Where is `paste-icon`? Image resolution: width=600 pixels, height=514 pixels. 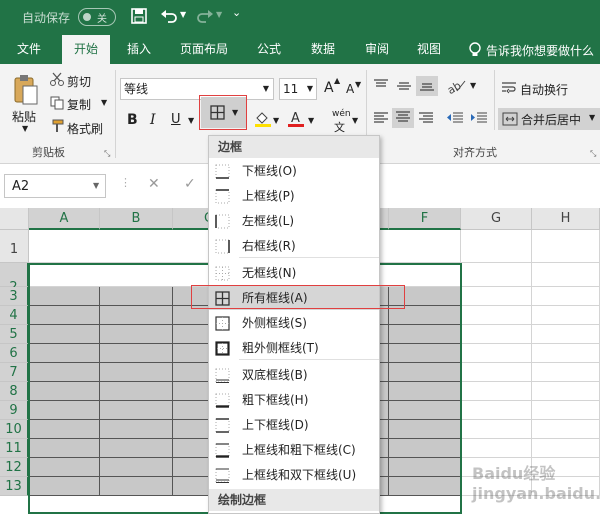 paste-icon is located at coordinates (26, 91).